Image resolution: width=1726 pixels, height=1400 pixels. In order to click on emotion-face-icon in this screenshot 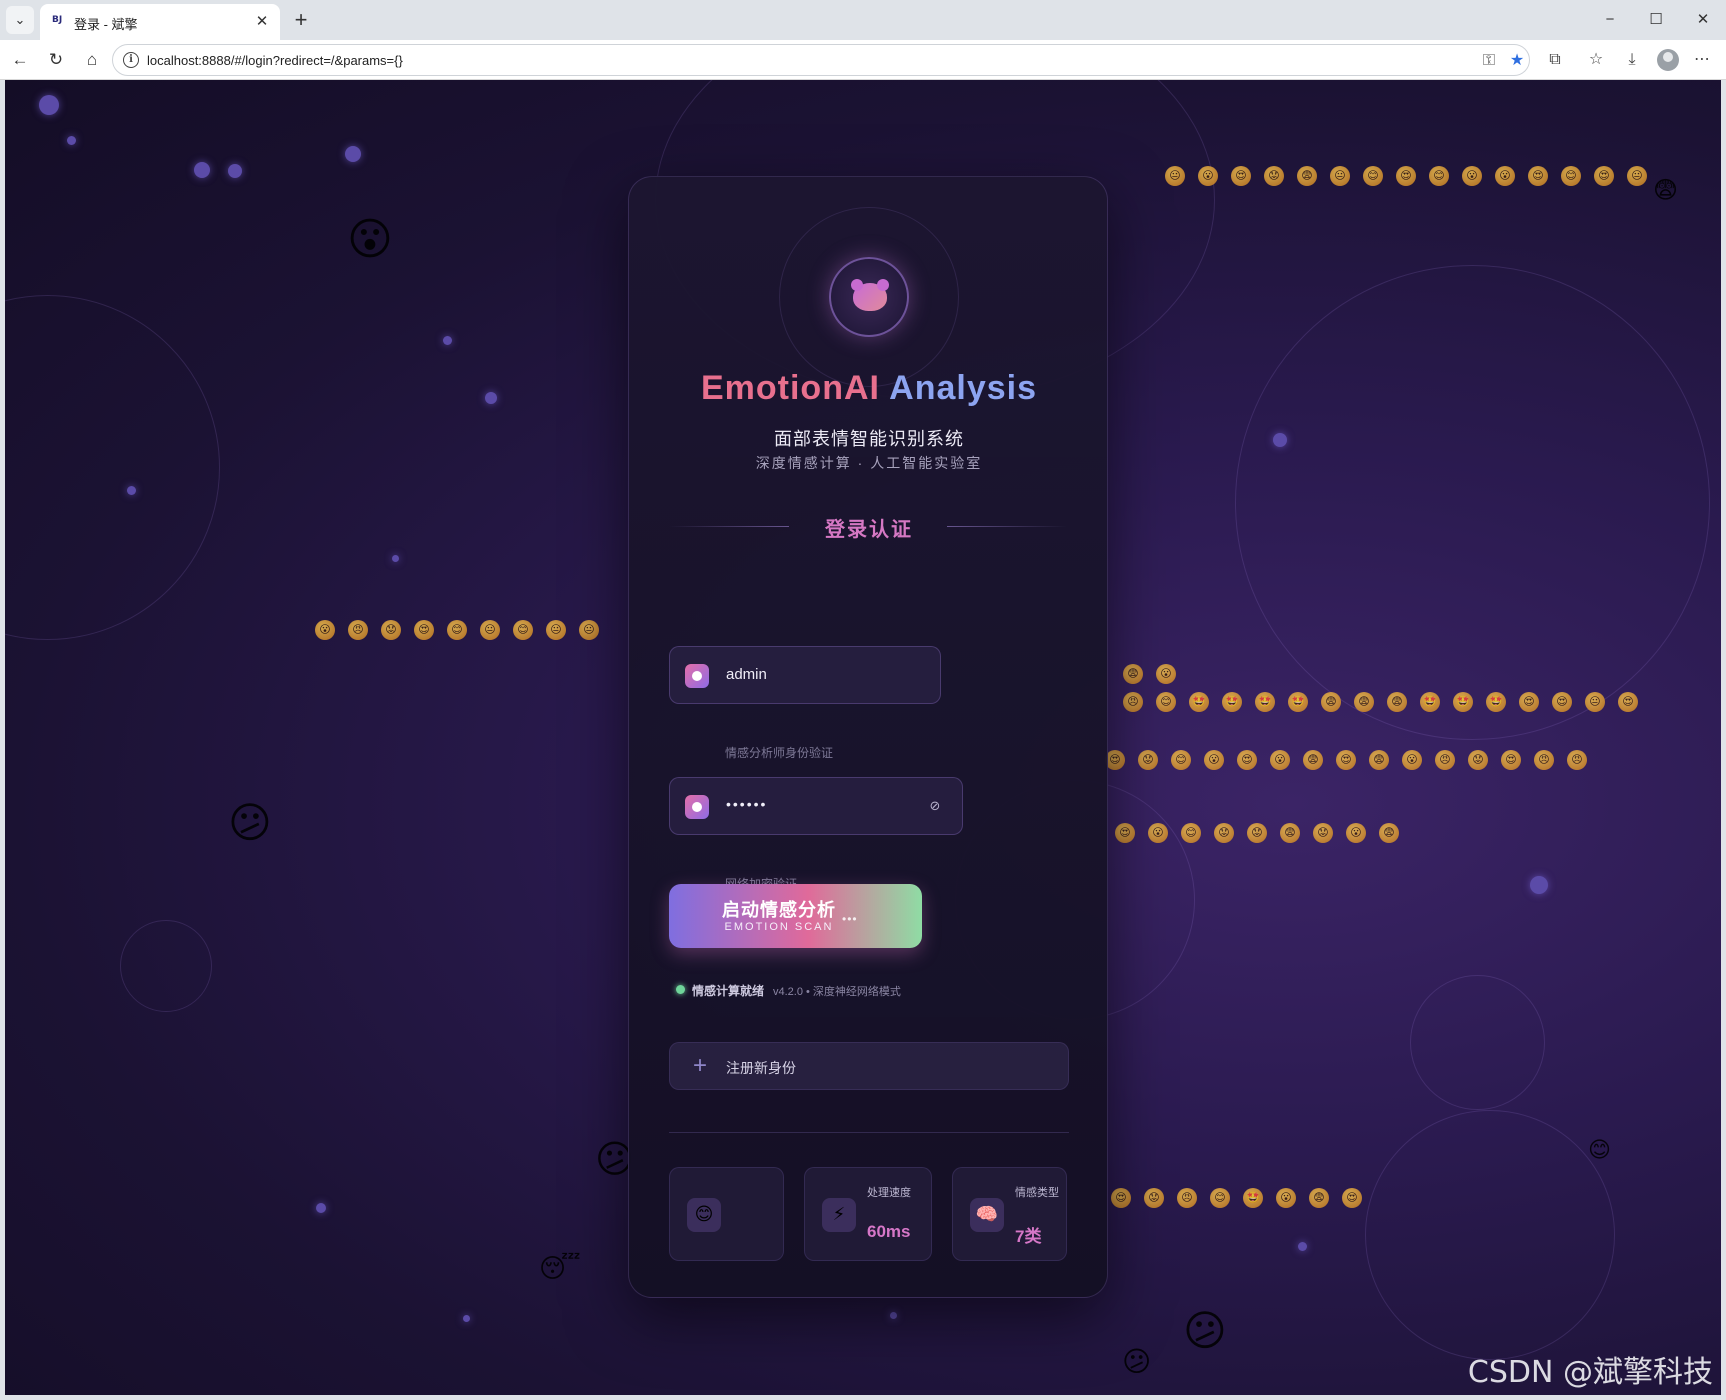, I will do `click(870, 295)`.